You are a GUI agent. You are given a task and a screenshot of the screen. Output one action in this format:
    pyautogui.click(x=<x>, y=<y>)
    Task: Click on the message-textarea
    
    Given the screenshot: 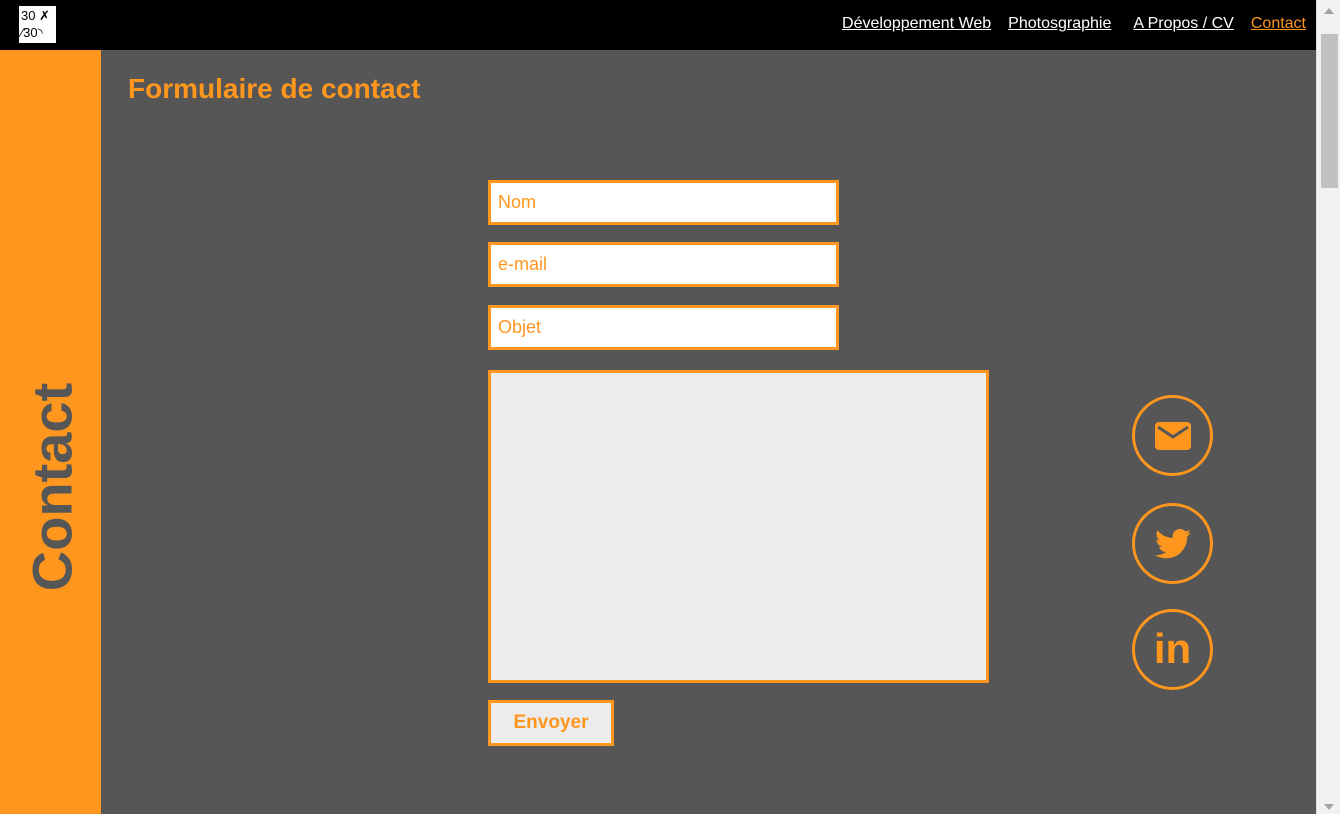 What is the action you would take?
    pyautogui.click(x=738, y=526)
    